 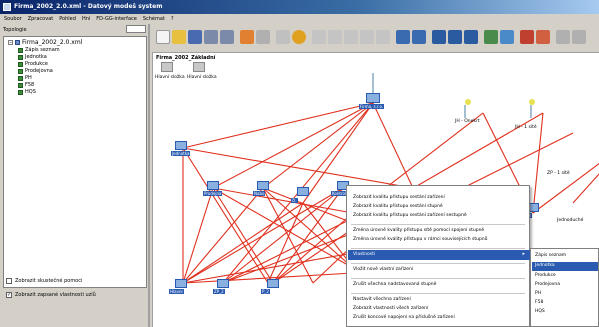 I want to click on tree-item: HQS, so click(x=27, y=92).